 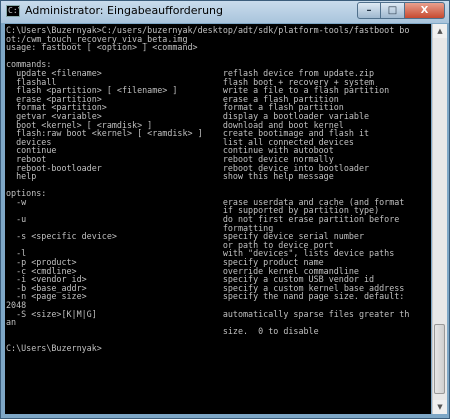 What do you see at coordinates (440, 31) in the screenshot?
I see `scroll-up-arrow-icon: ▲` at bounding box center [440, 31].